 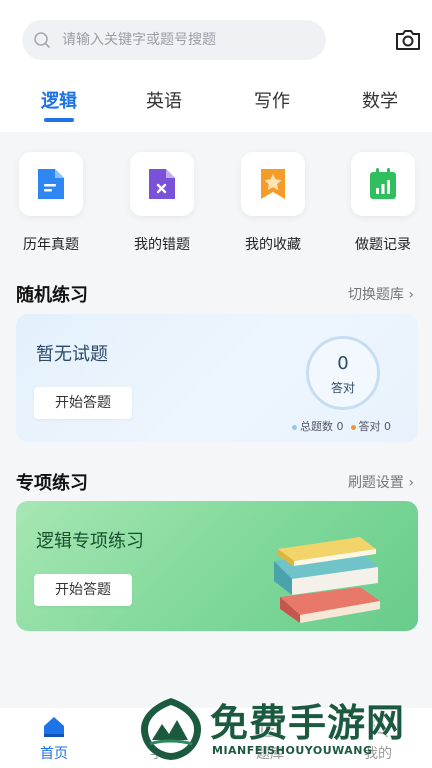 What do you see at coordinates (273, 203) in the screenshot?
I see `quick-favorites: 我的收藏` at bounding box center [273, 203].